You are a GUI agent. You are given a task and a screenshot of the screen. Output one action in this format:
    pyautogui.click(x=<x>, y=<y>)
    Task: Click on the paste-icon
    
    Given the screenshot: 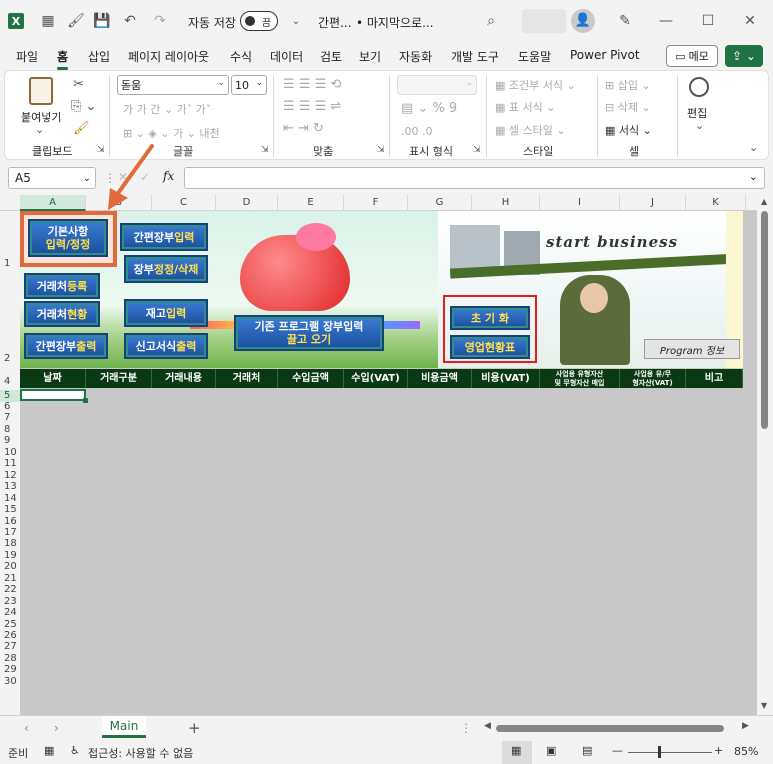 What is the action you would take?
    pyautogui.click(x=41, y=91)
    